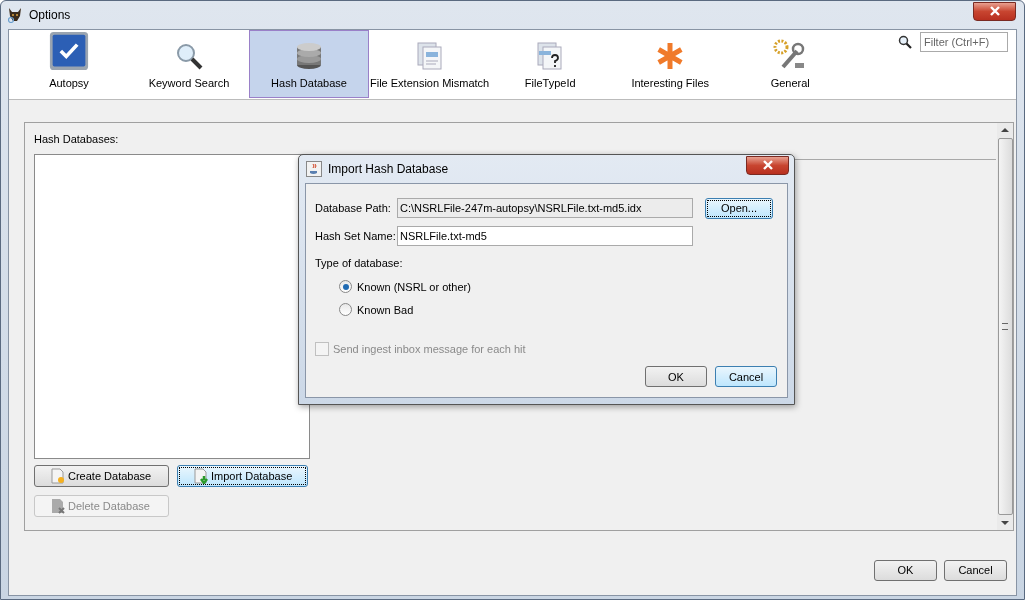  Describe the element at coordinates (545, 236) in the screenshot. I see `text-field: NSRLFile.txt-md5` at that location.